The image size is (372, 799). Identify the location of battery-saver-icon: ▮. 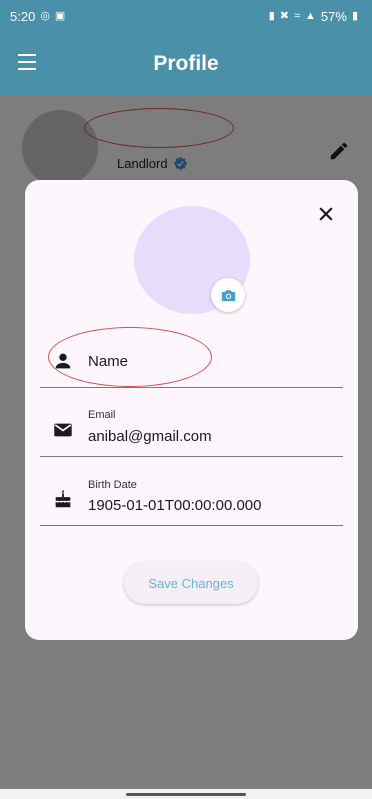
(271, 15).